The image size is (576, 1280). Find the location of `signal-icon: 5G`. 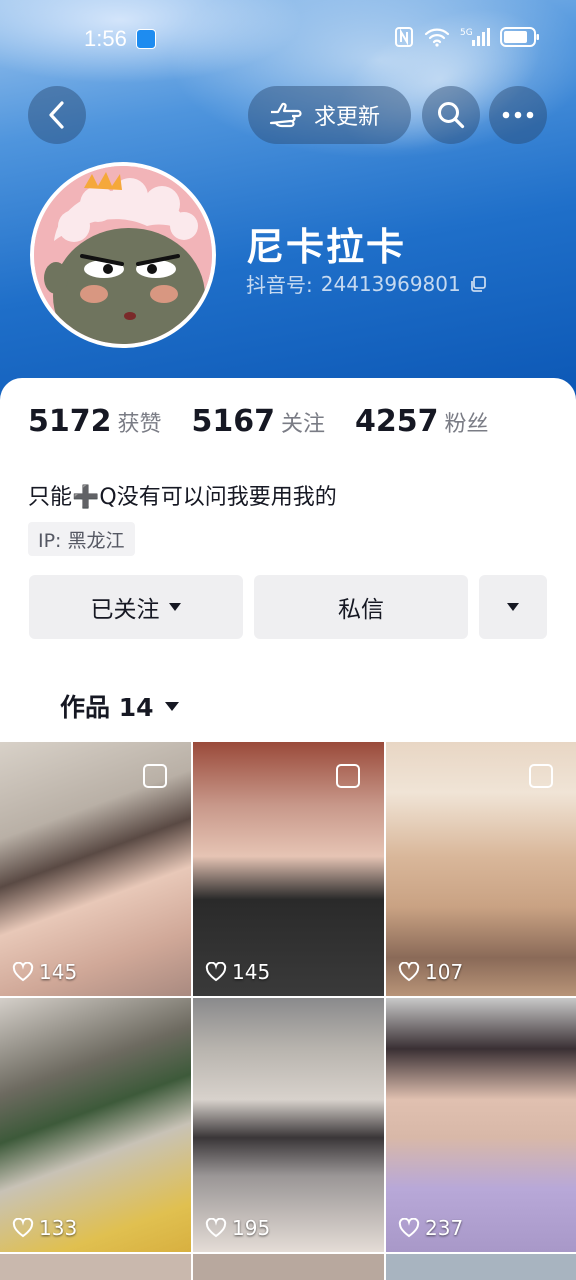

signal-icon: 5G is located at coordinates (475, 37).